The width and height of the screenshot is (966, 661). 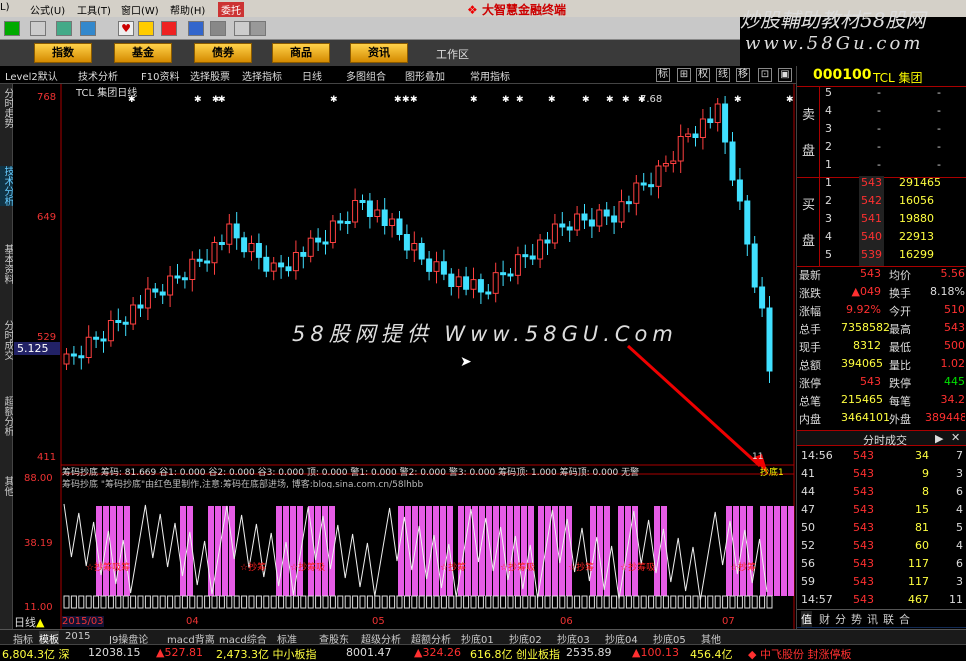 I want to click on tick-count: 4, so click(x=959, y=545).